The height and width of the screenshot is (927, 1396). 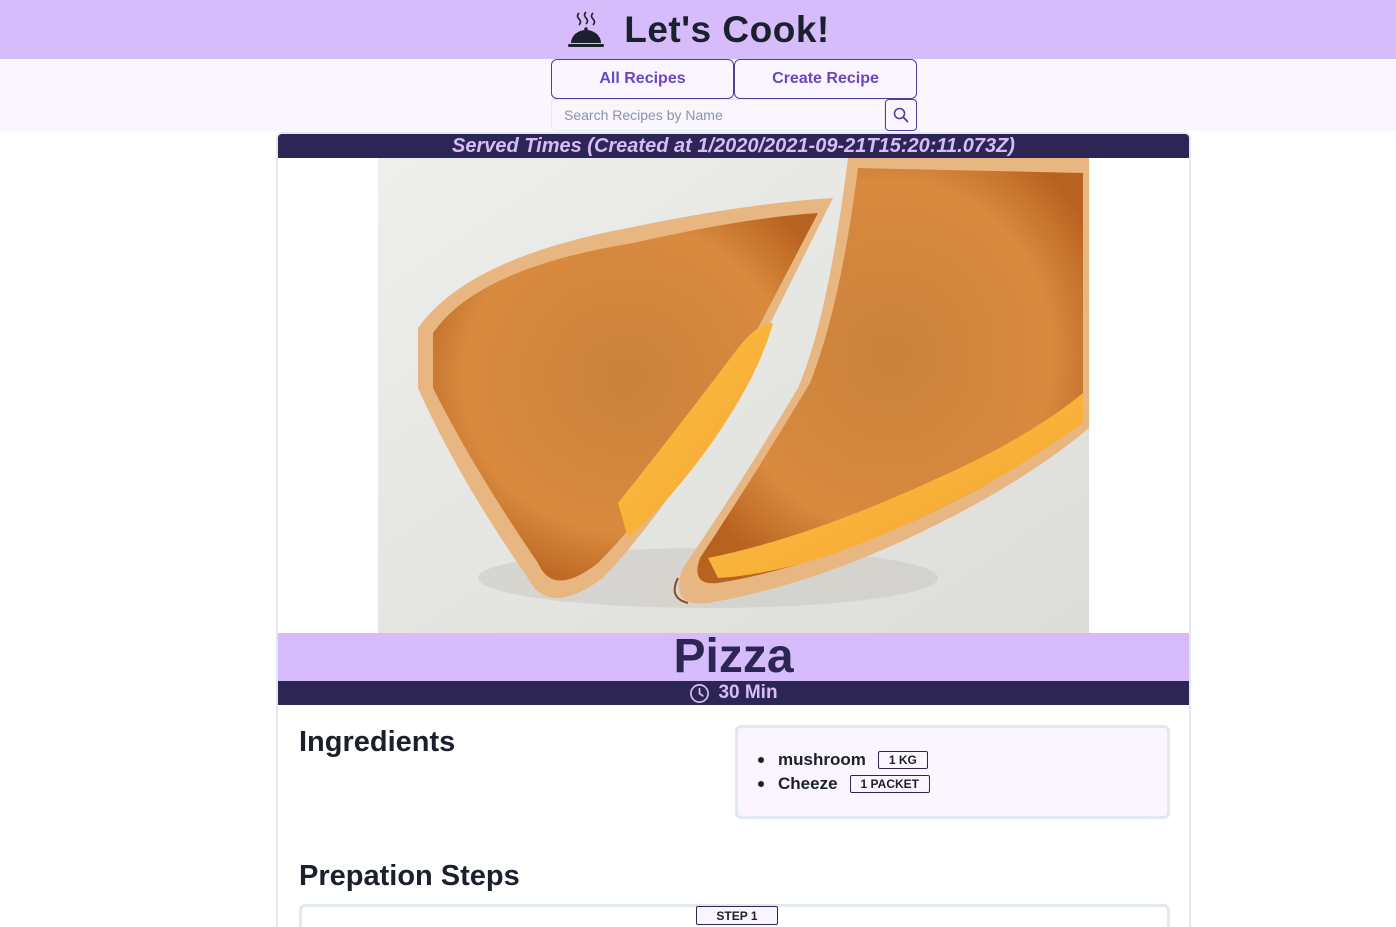 What do you see at coordinates (718, 115) in the screenshot?
I see `search-input` at bounding box center [718, 115].